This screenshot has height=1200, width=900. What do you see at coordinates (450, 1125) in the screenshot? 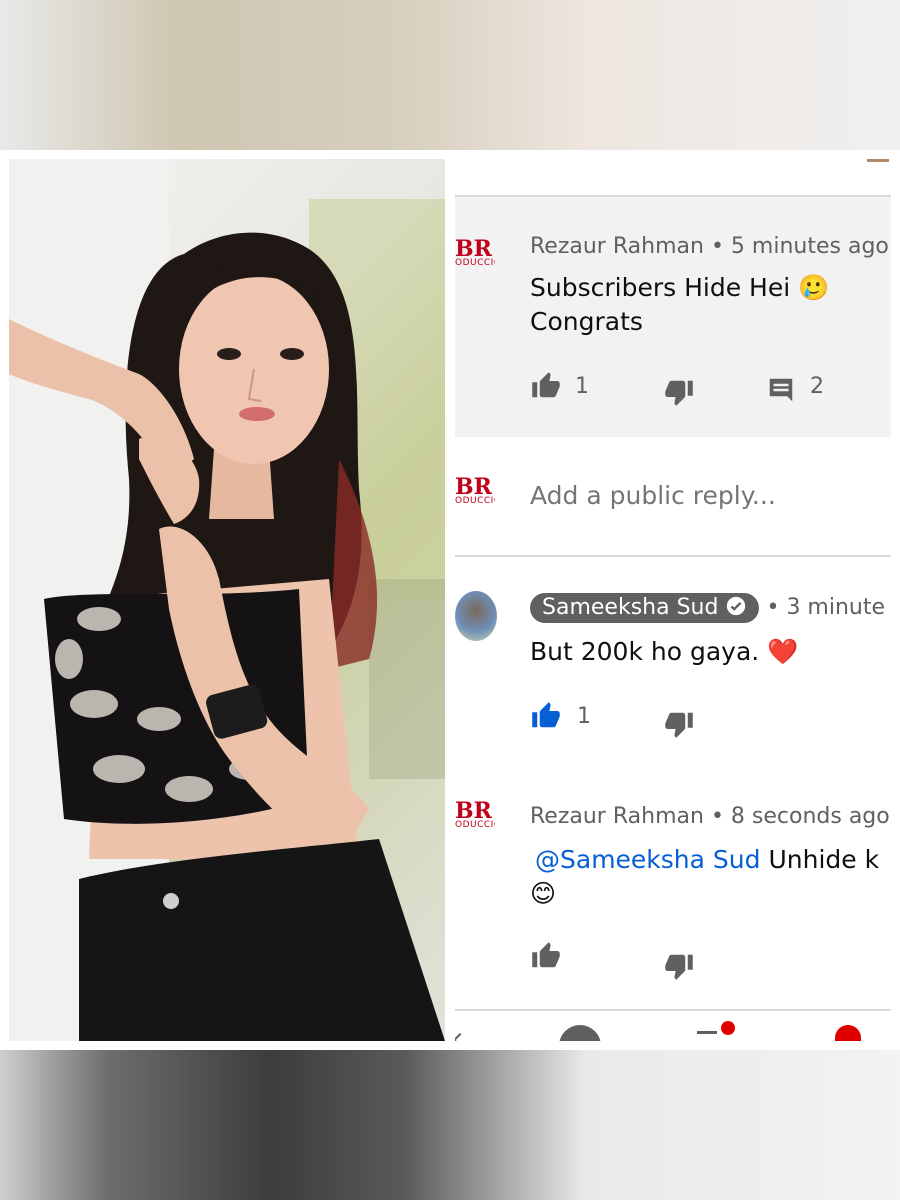
I see `blurred-background-bottom` at bounding box center [450, 1125].